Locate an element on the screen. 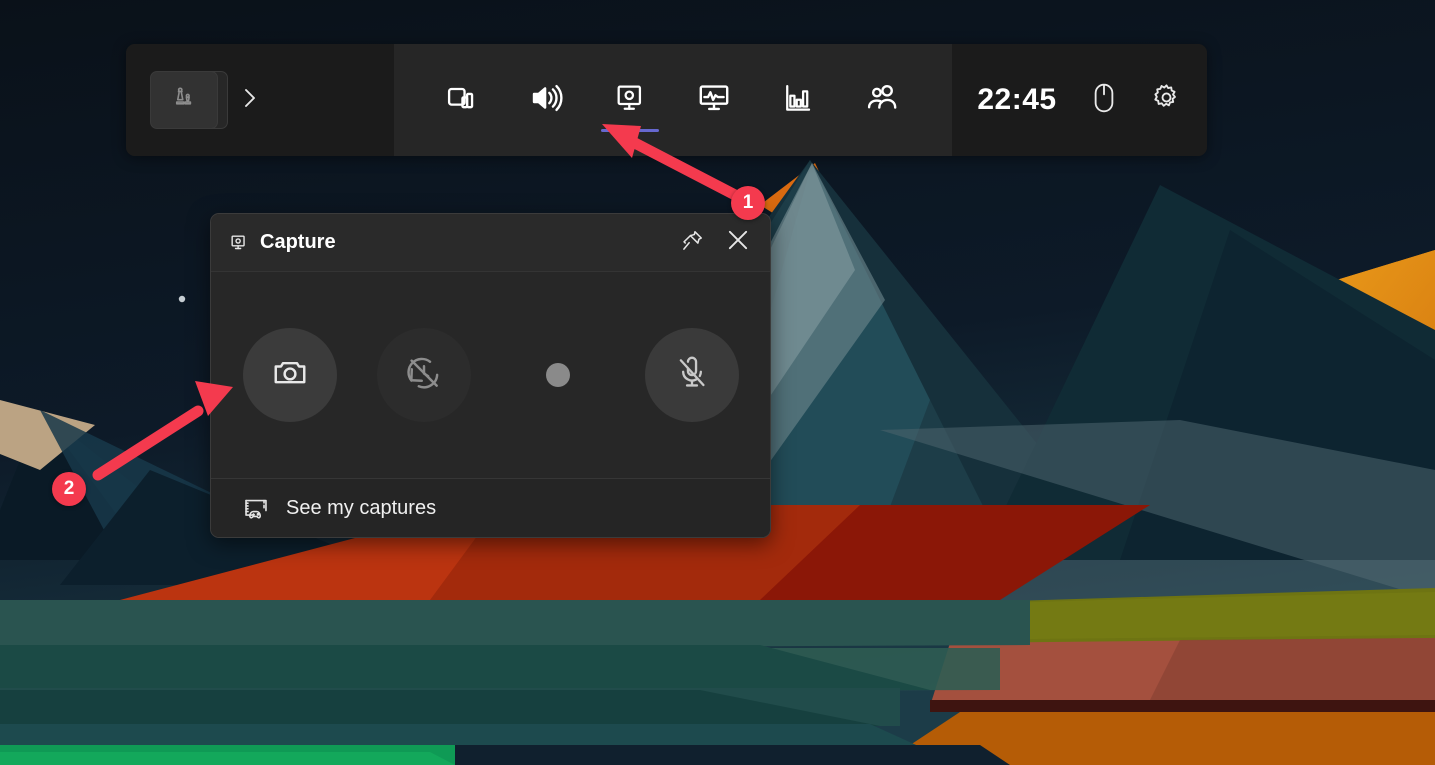 This screenshot has width=1435, height=765. capture-buttons-row is located at coordinates (490, 375).